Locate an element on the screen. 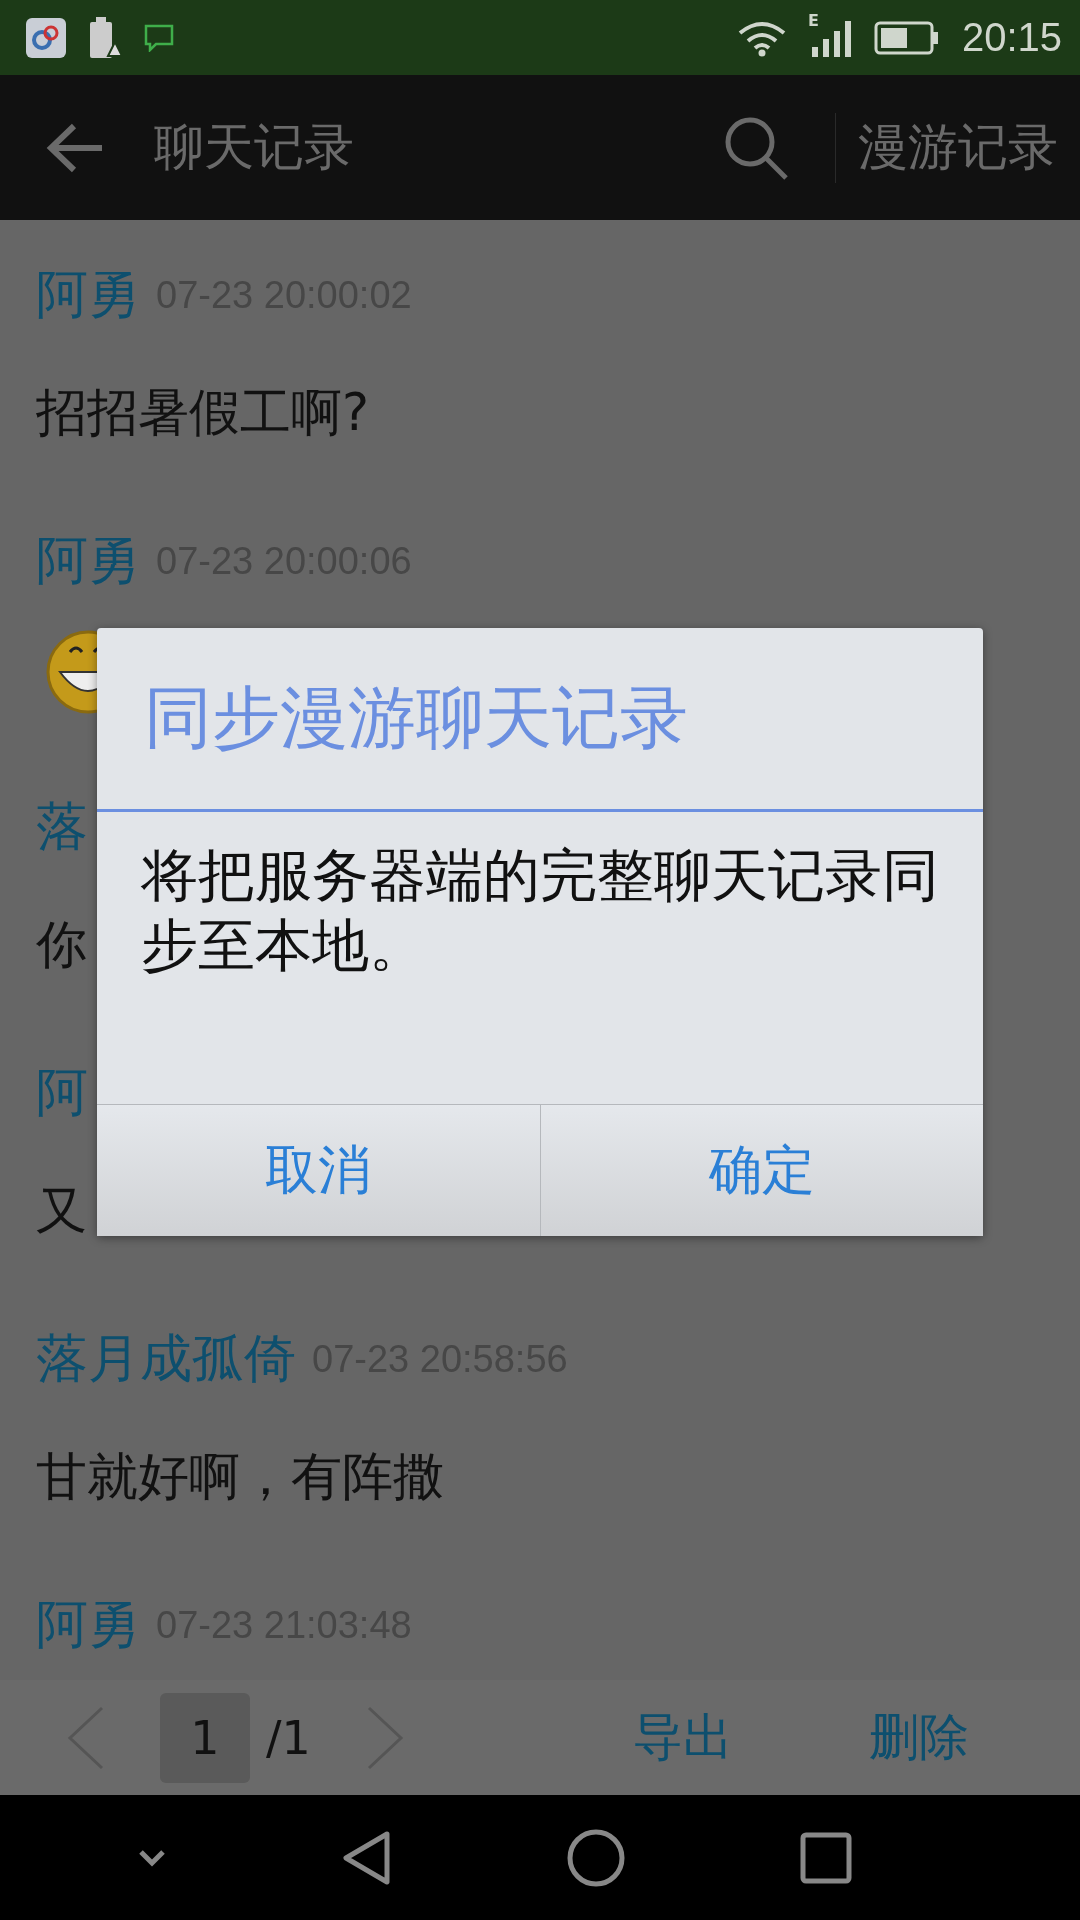 The width and height of the screenshot is (1080, 1920). network-type: E is located at coordinates (813, 20).